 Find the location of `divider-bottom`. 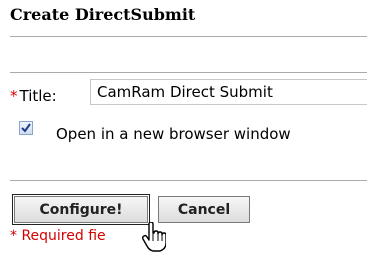

divider-bottom is located at coordinates (188, 180).